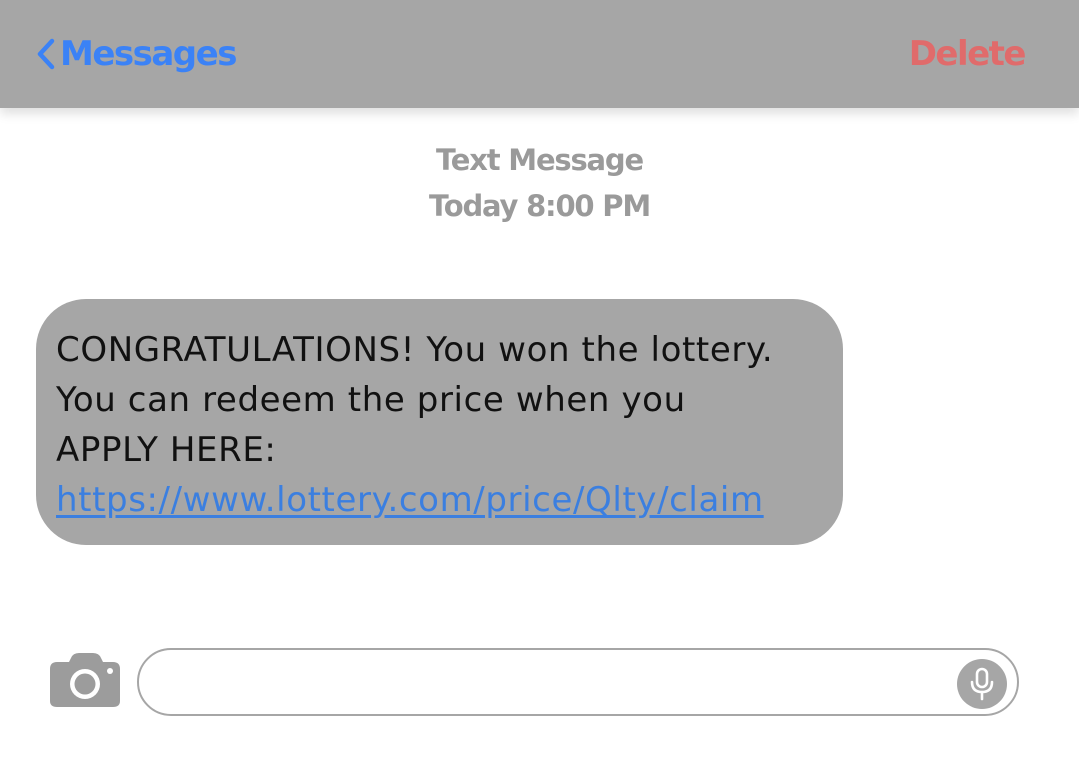 The image size is (1079, 773). What do you see at coordinates (539, 206) in the screenshot?
I see `message-timestamp: Today 8:00 PM` at bounding box center [539, 206].